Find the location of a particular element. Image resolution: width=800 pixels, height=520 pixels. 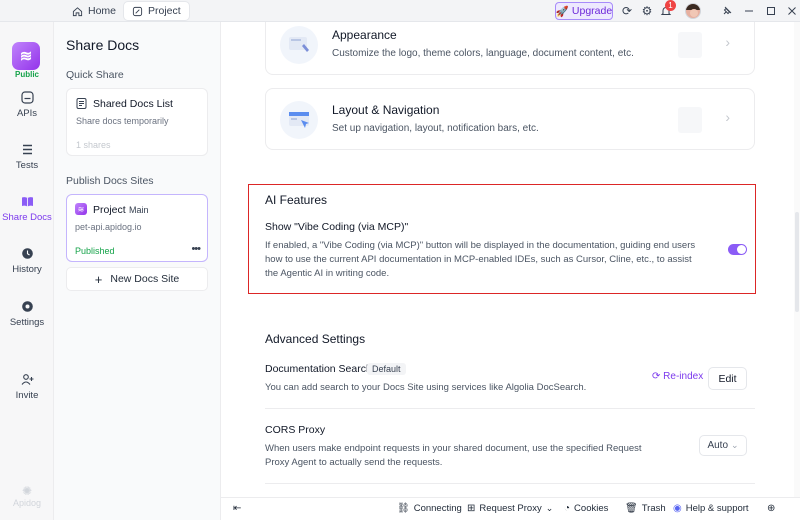

chevron-down-icon: ⌄ is located at coordinates (735, 445).